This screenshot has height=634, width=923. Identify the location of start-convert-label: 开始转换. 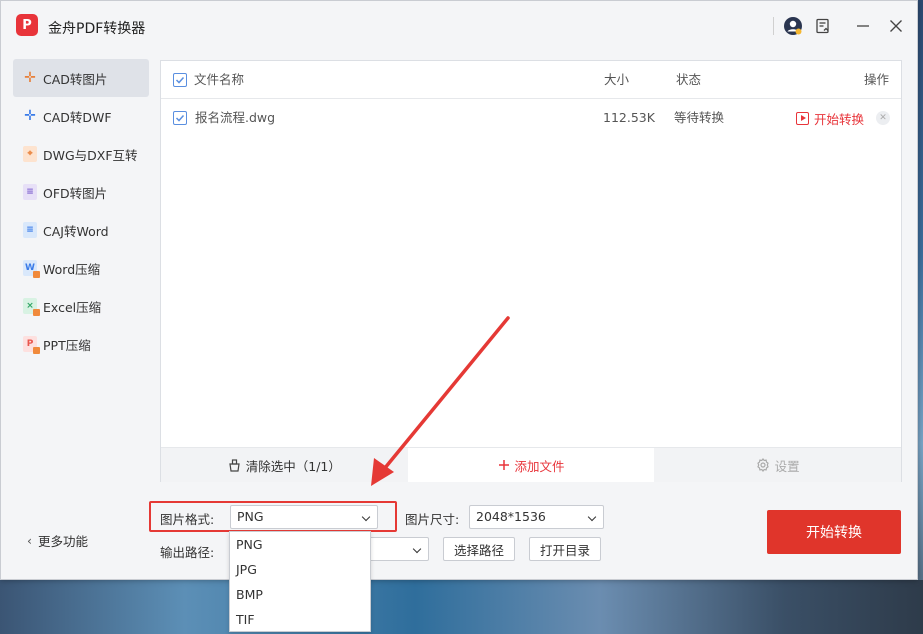
(834, 533).